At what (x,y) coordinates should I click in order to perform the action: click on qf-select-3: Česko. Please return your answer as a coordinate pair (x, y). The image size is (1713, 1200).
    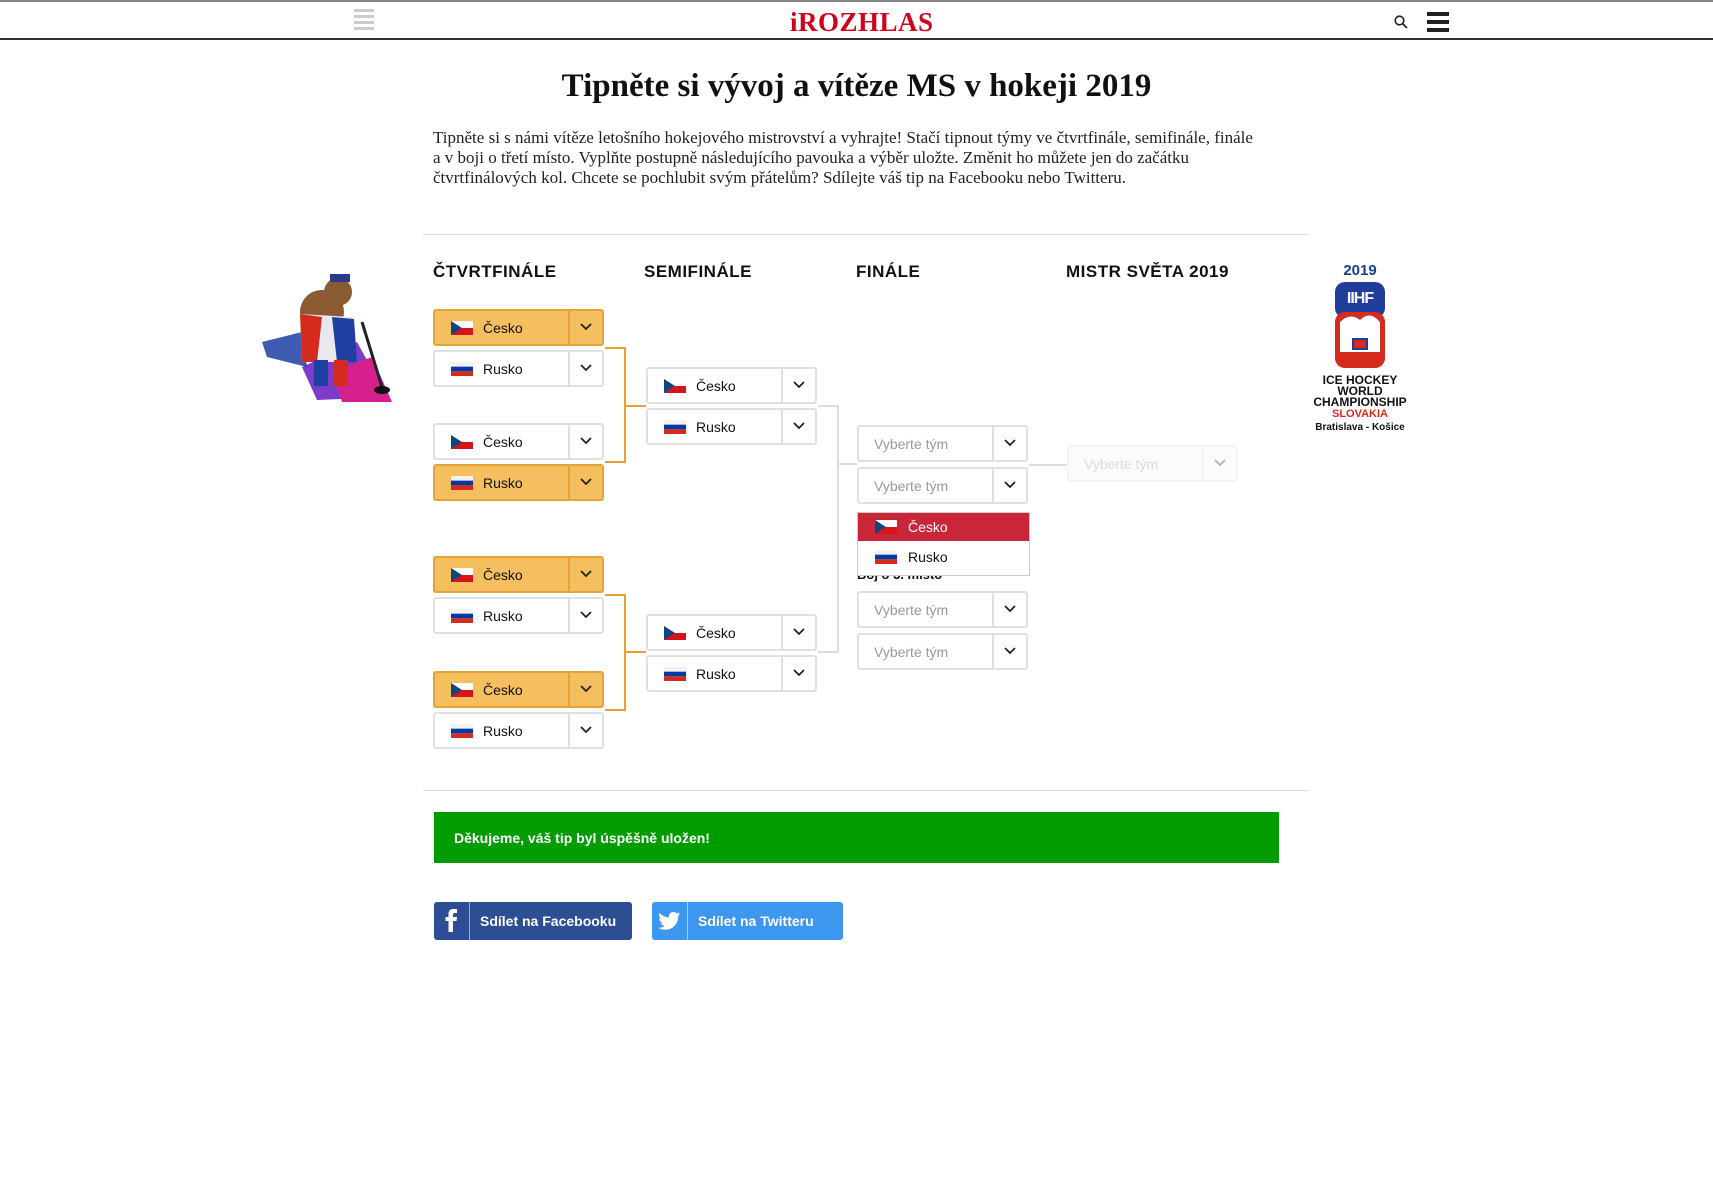
    Looking at the image, I should click on (518, 441).